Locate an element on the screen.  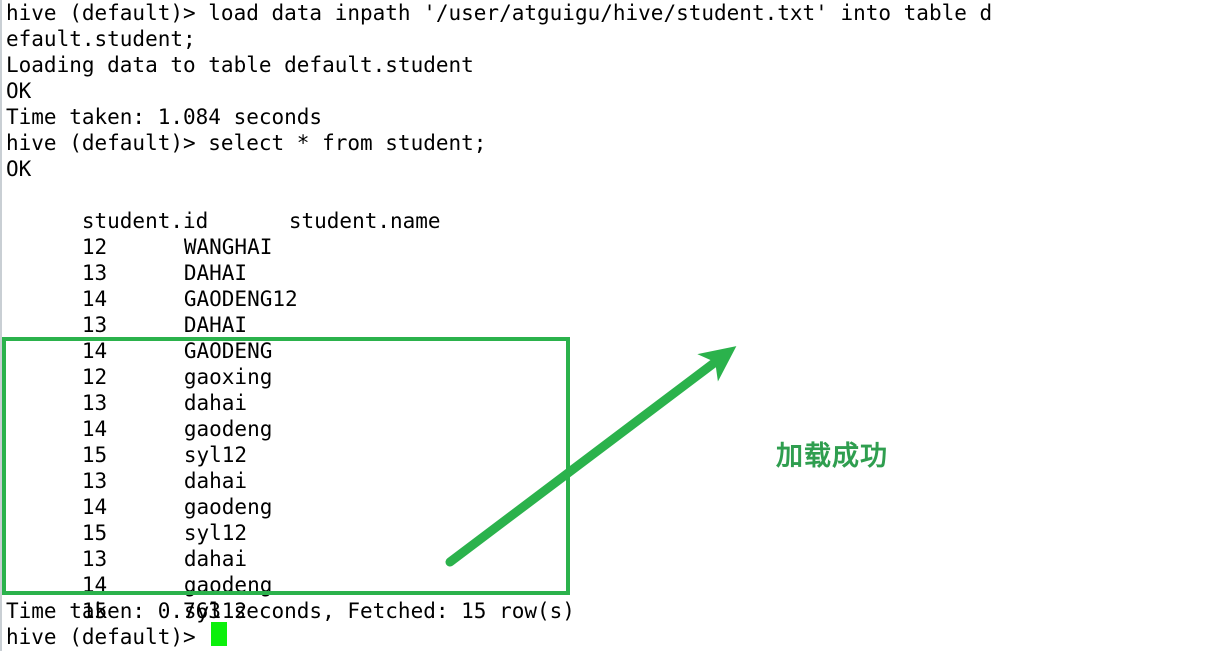
terminal-cursor is located at coordinates (219, 634).